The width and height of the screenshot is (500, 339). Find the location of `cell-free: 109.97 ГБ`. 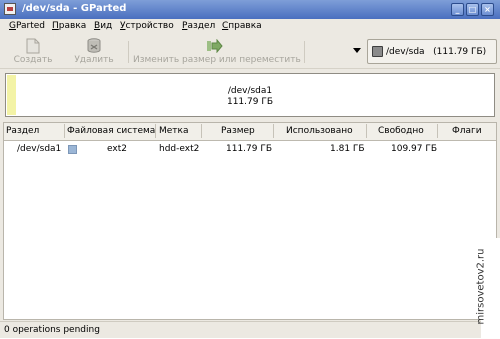

cell-free: 109.97 ГБ is located at coordinates (414, 149).